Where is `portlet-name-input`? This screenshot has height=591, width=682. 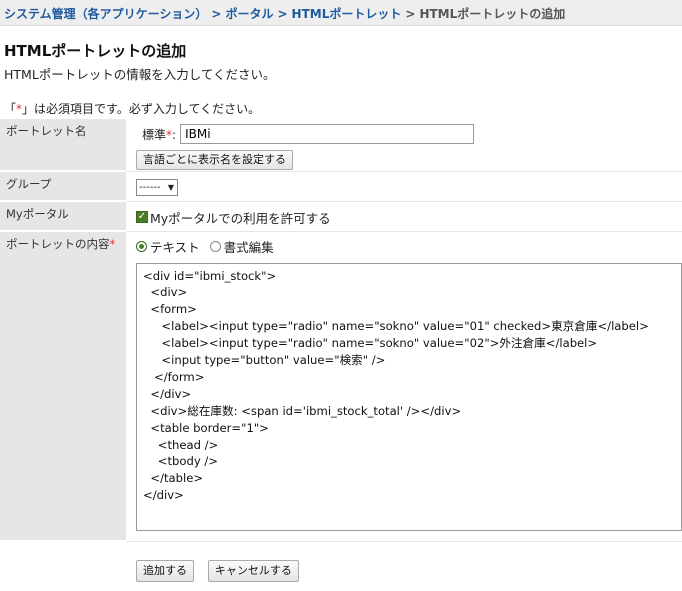
portlet-name-input is located at coordinates (327, 134).